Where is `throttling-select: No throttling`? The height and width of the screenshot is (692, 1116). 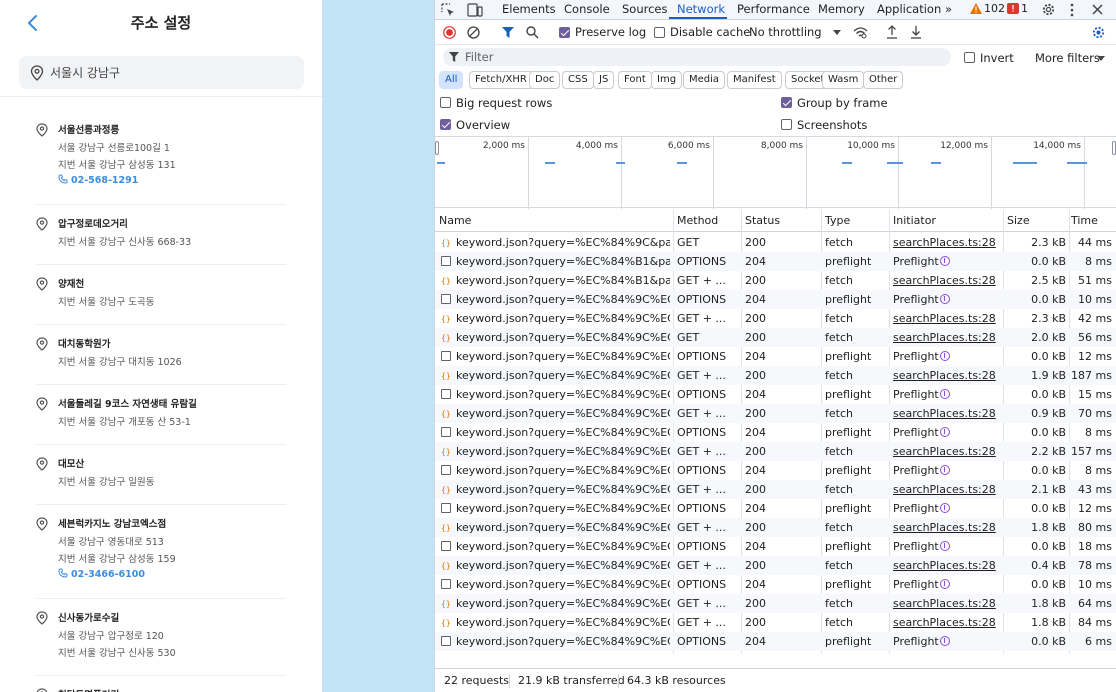 throttling-select: No throttling is located at coordinates (785, 32).